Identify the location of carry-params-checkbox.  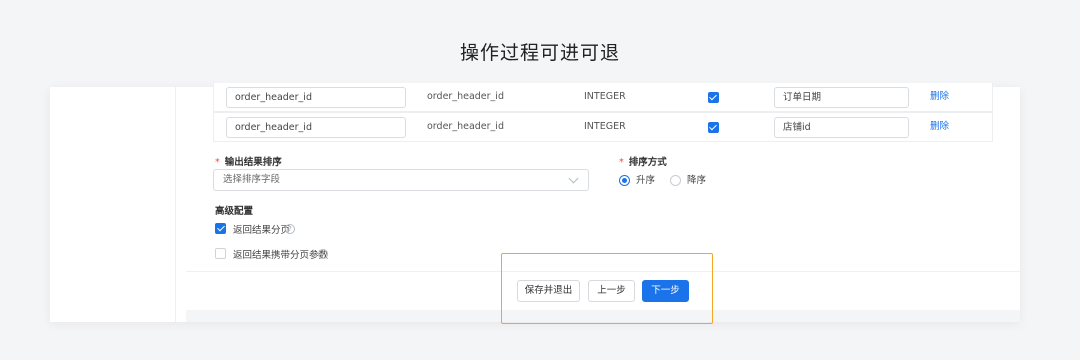
(220, 253).